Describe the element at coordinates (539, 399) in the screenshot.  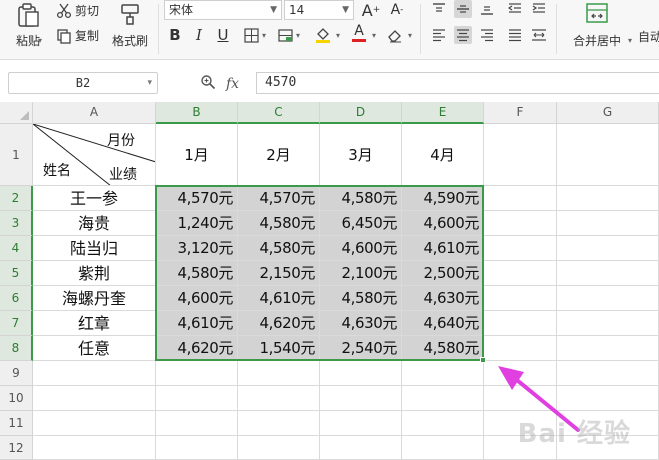
I see `annotation-arrow-layer` at that location.